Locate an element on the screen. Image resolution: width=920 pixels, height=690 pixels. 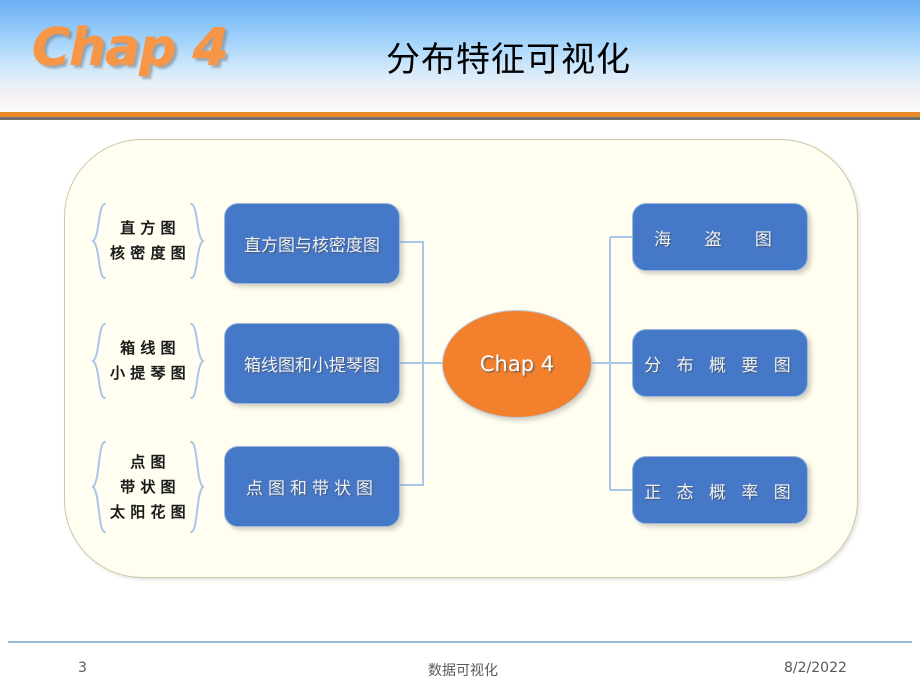
brace-item: 核 密 度 图 is located at coordinates (148, 253).